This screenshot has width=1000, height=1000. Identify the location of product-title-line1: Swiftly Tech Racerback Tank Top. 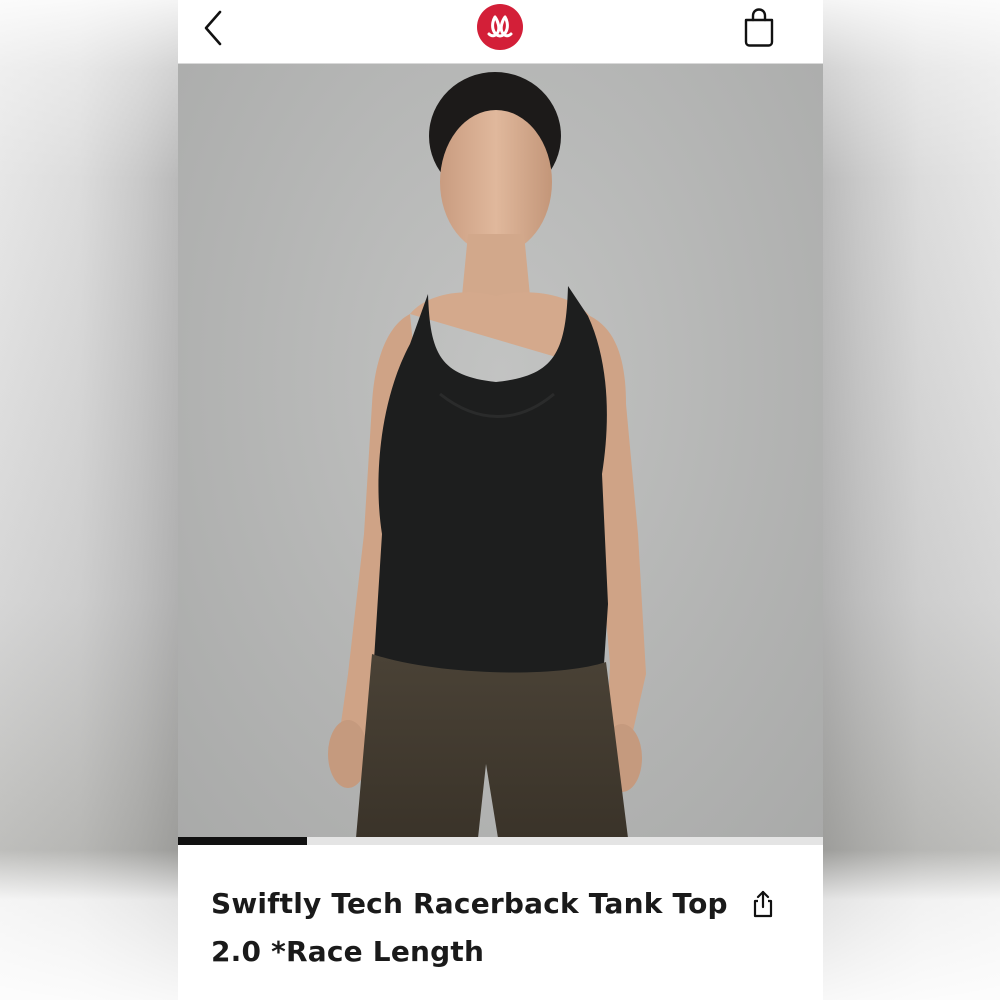
(469, 903).